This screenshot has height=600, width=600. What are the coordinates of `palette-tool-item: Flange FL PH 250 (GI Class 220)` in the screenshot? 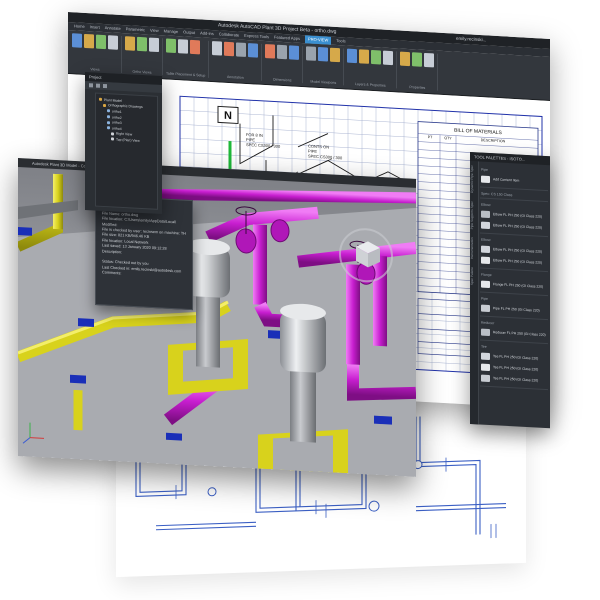 It's located at (514, 286).